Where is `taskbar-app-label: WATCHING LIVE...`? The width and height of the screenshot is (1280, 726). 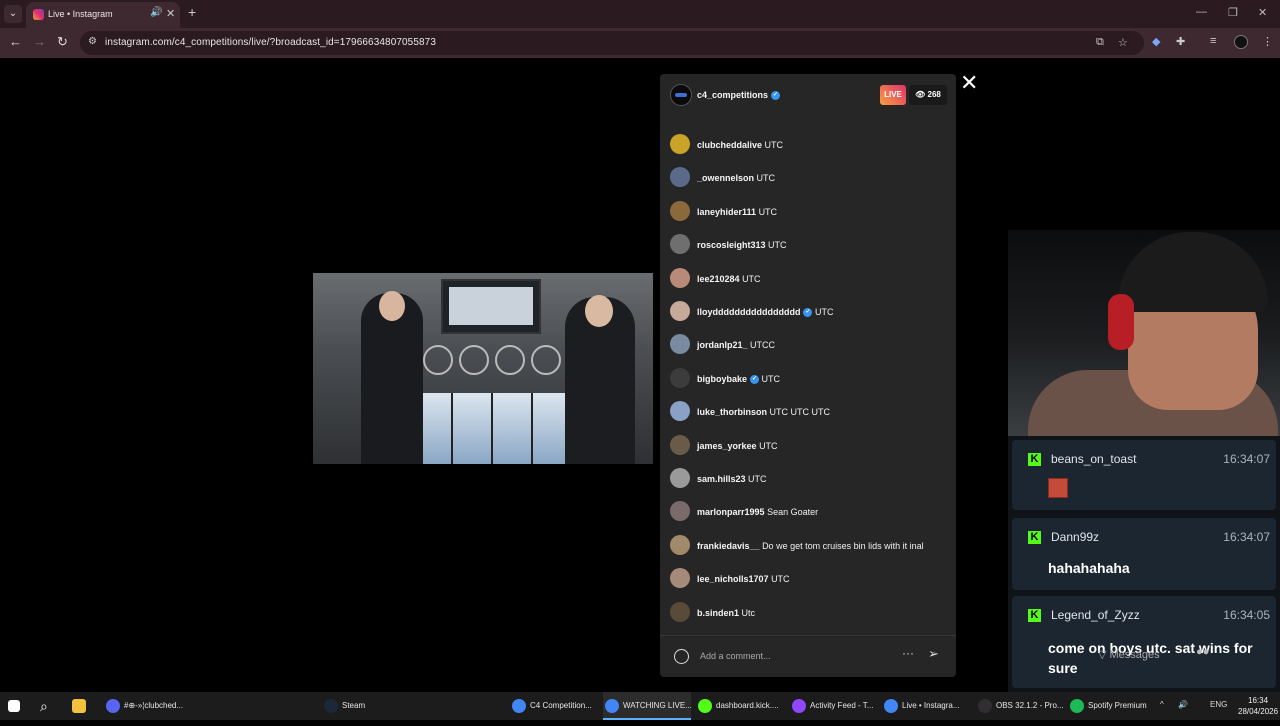
taskbar-app-label: WATCHING LIVE... is located at coordinates (657, 705).